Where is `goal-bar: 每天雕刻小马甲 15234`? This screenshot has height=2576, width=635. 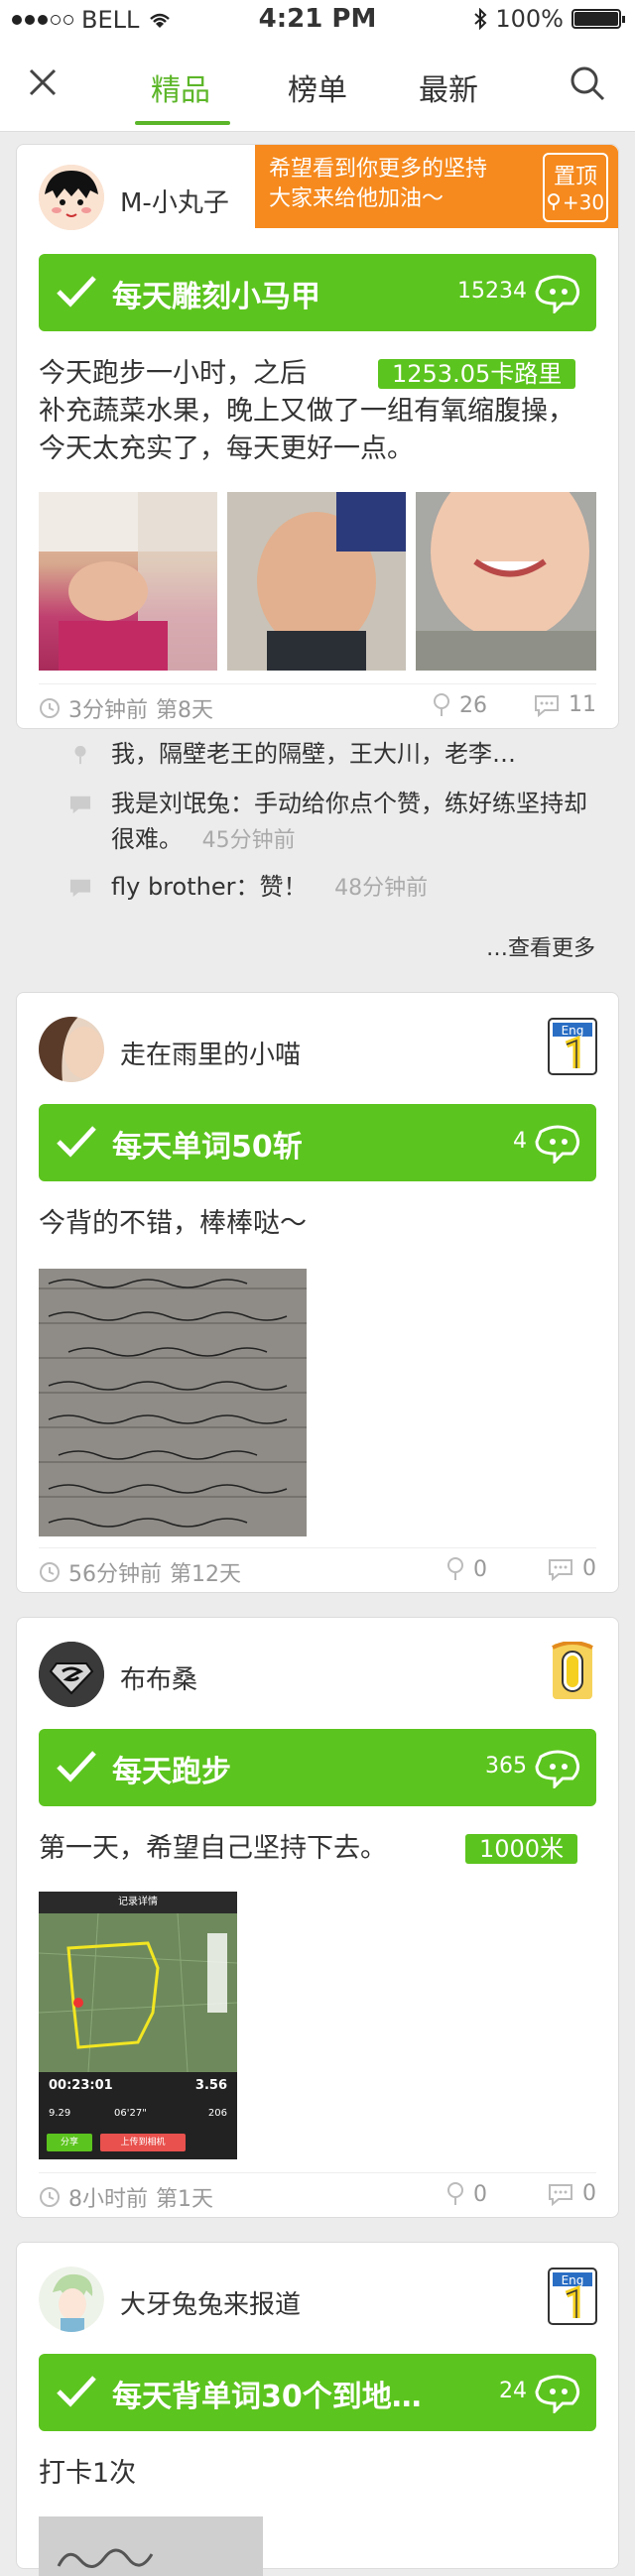 goal-bar: 每天雕刻小马甲 15234 is located at coordinates (317, 292).